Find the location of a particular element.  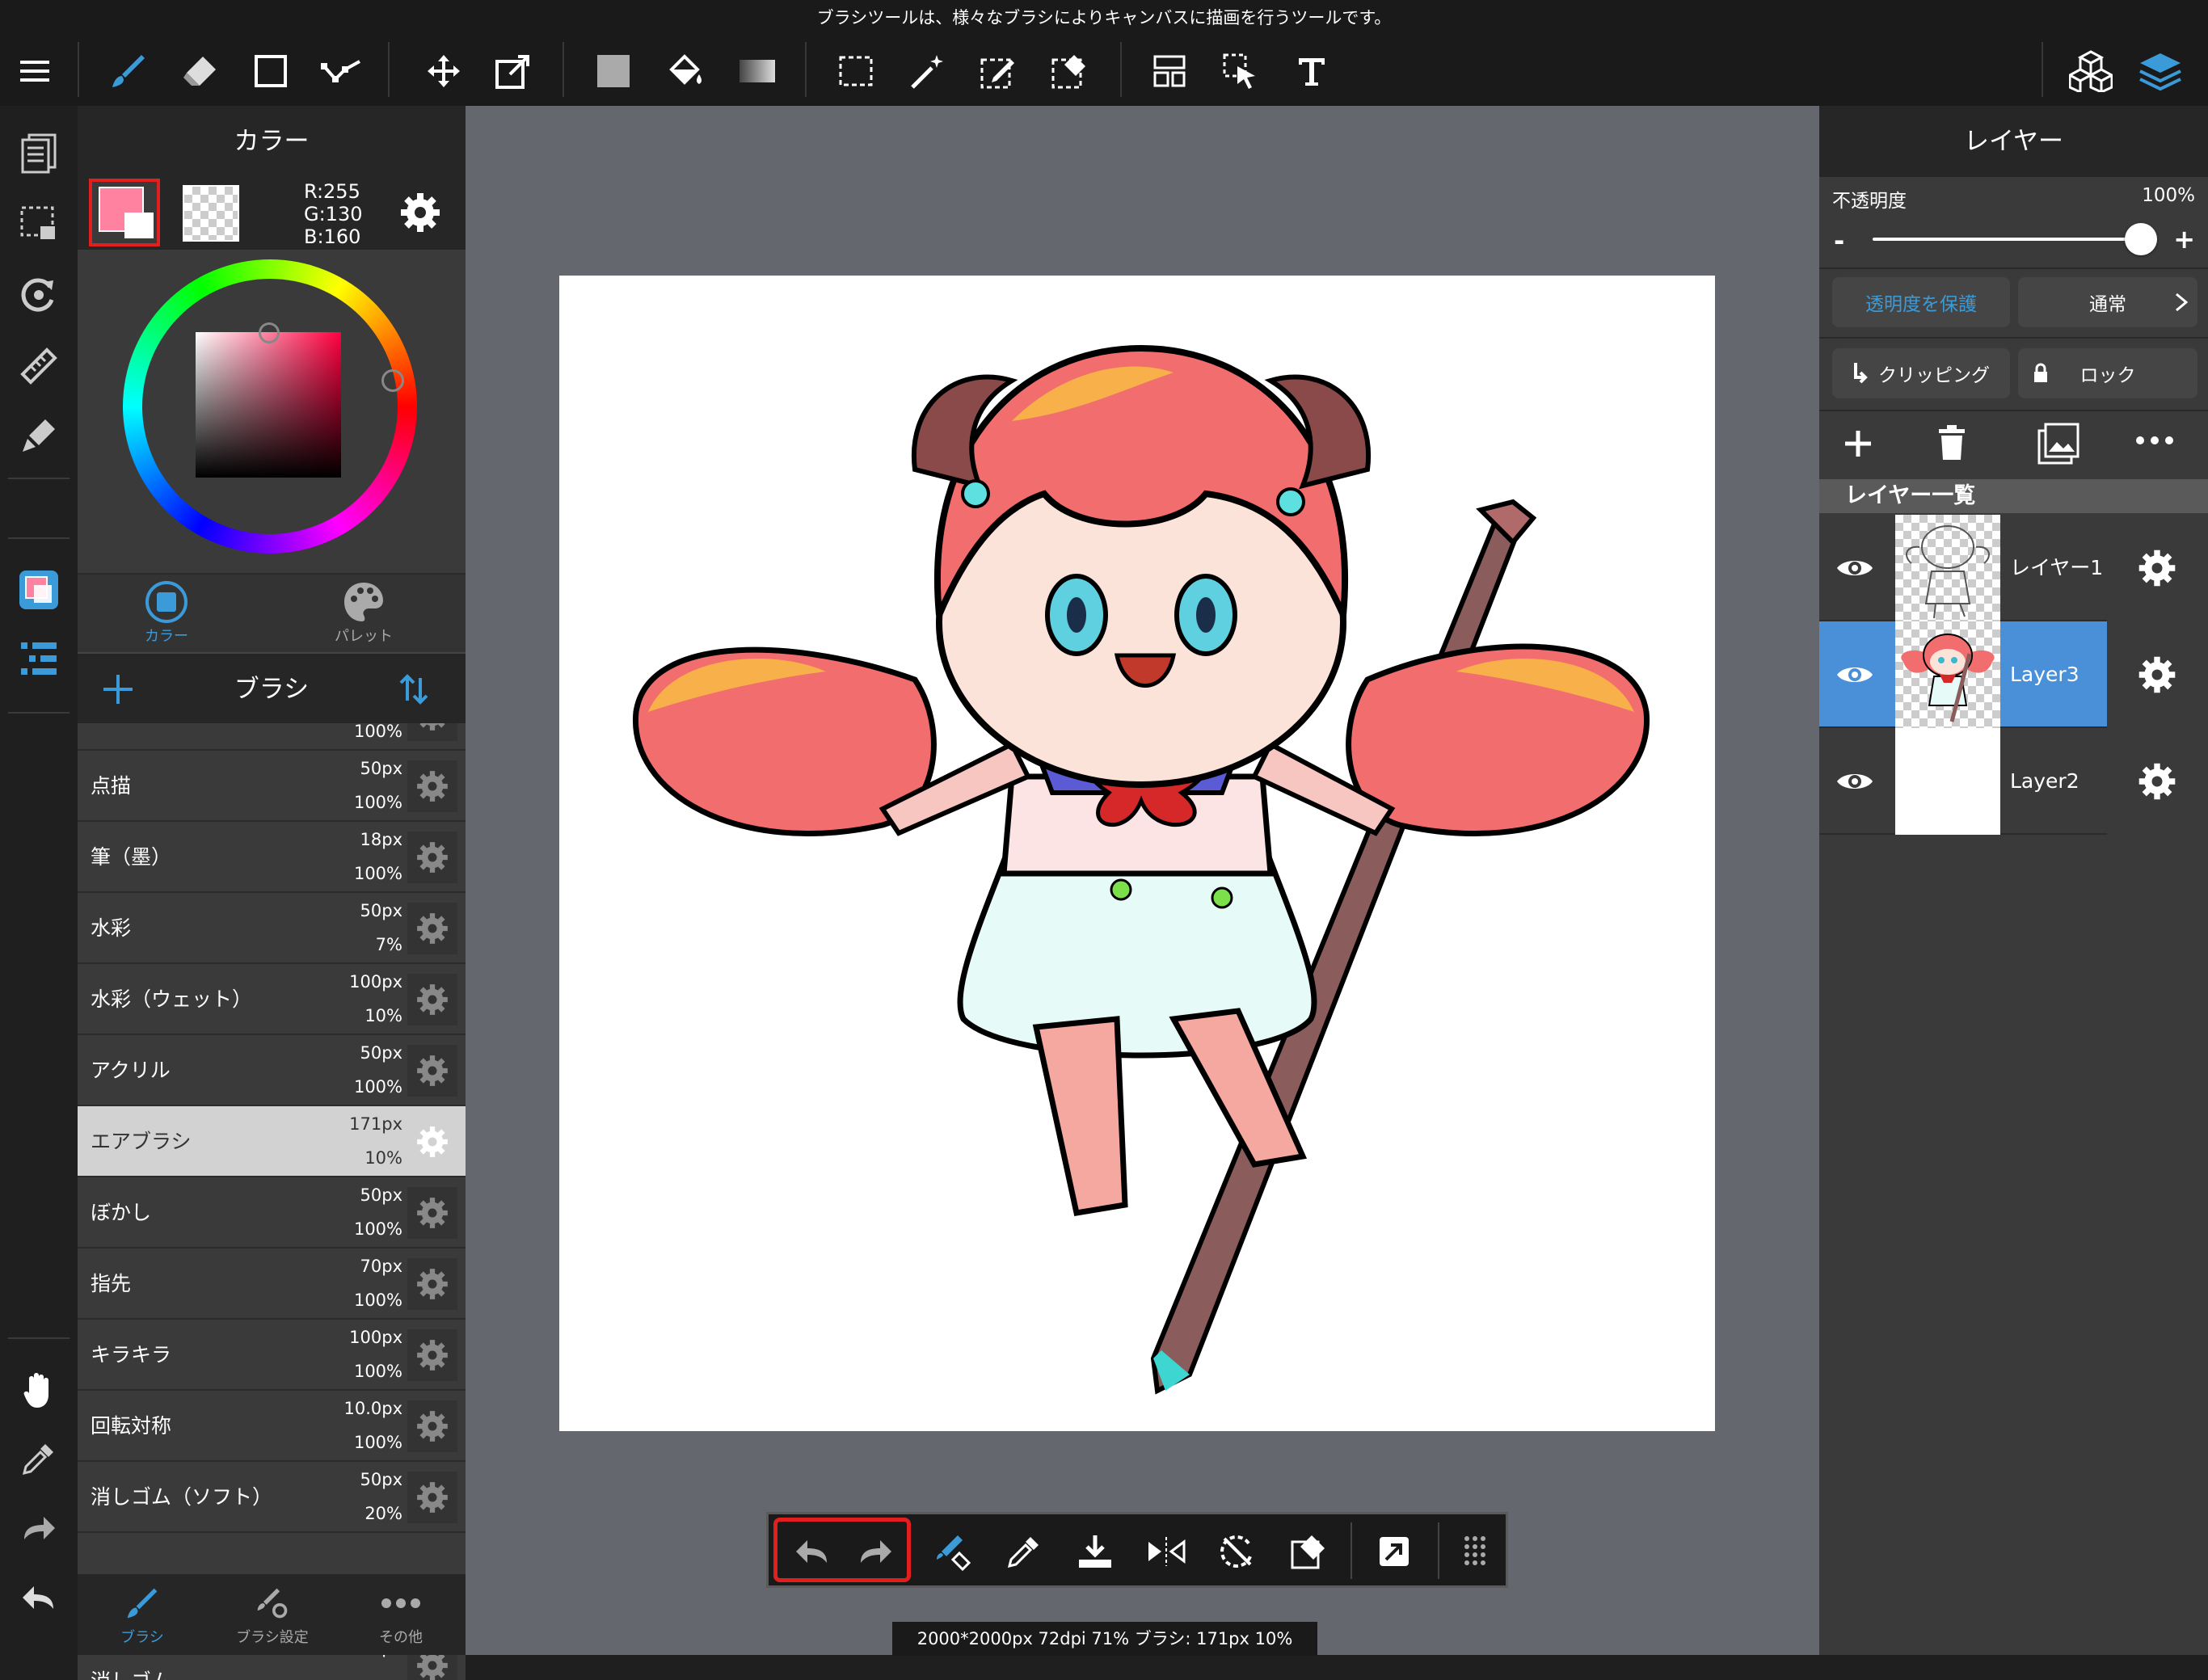

opacity-slider-thumb is located at coordinates (2141, 239).